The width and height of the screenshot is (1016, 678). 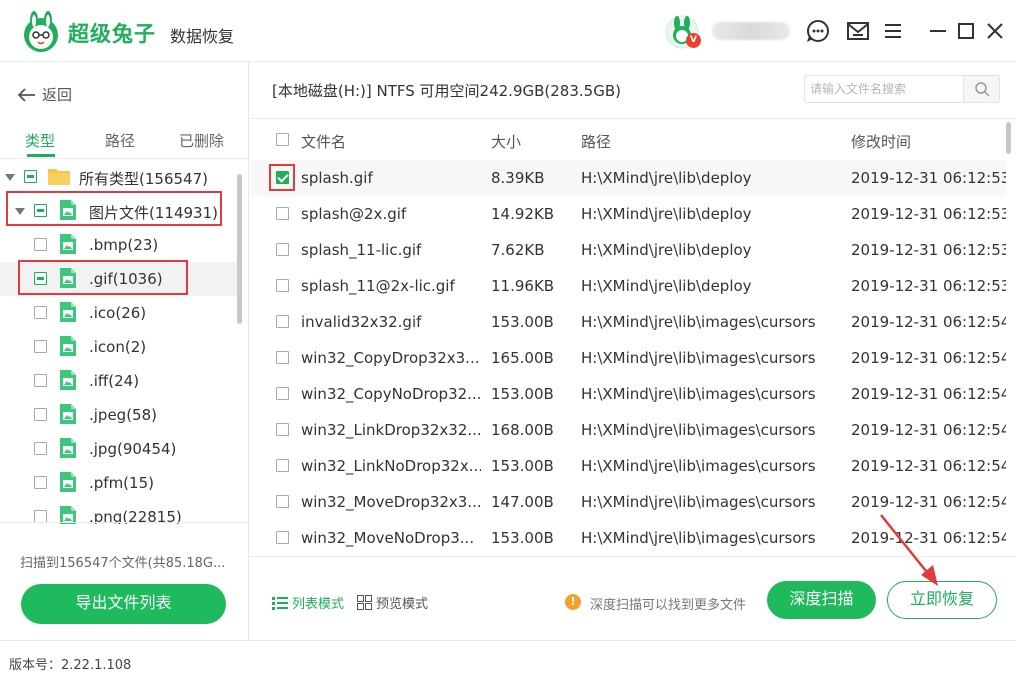 I want to click on cell-size: 7.62KB, so click(x=518, y=250).